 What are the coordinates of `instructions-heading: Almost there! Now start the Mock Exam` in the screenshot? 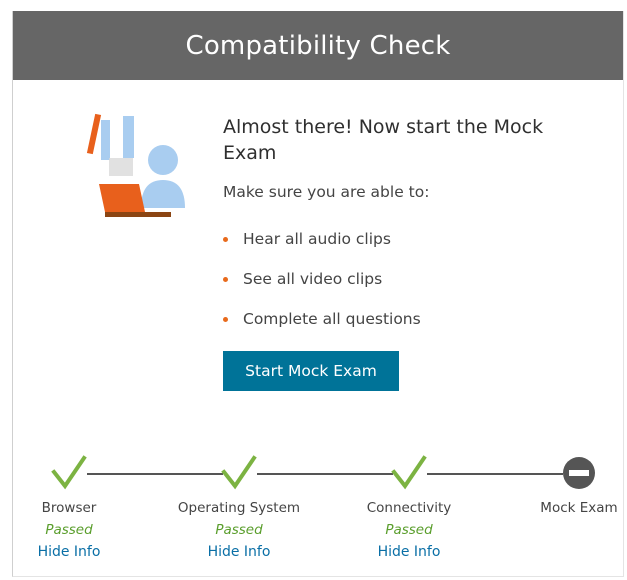 It's located at (383, 140).